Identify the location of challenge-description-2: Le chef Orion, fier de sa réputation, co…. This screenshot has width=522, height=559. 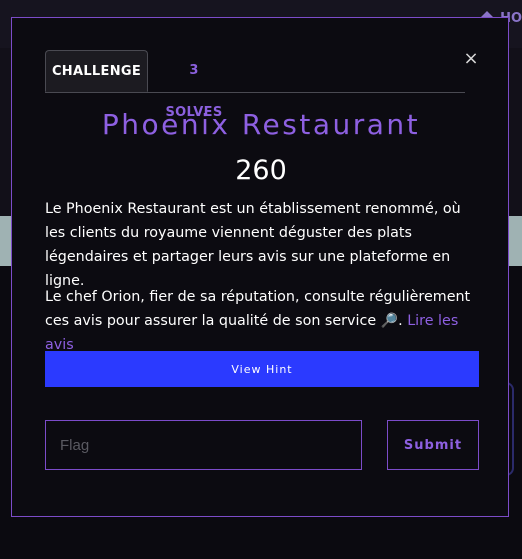
(263, 321).